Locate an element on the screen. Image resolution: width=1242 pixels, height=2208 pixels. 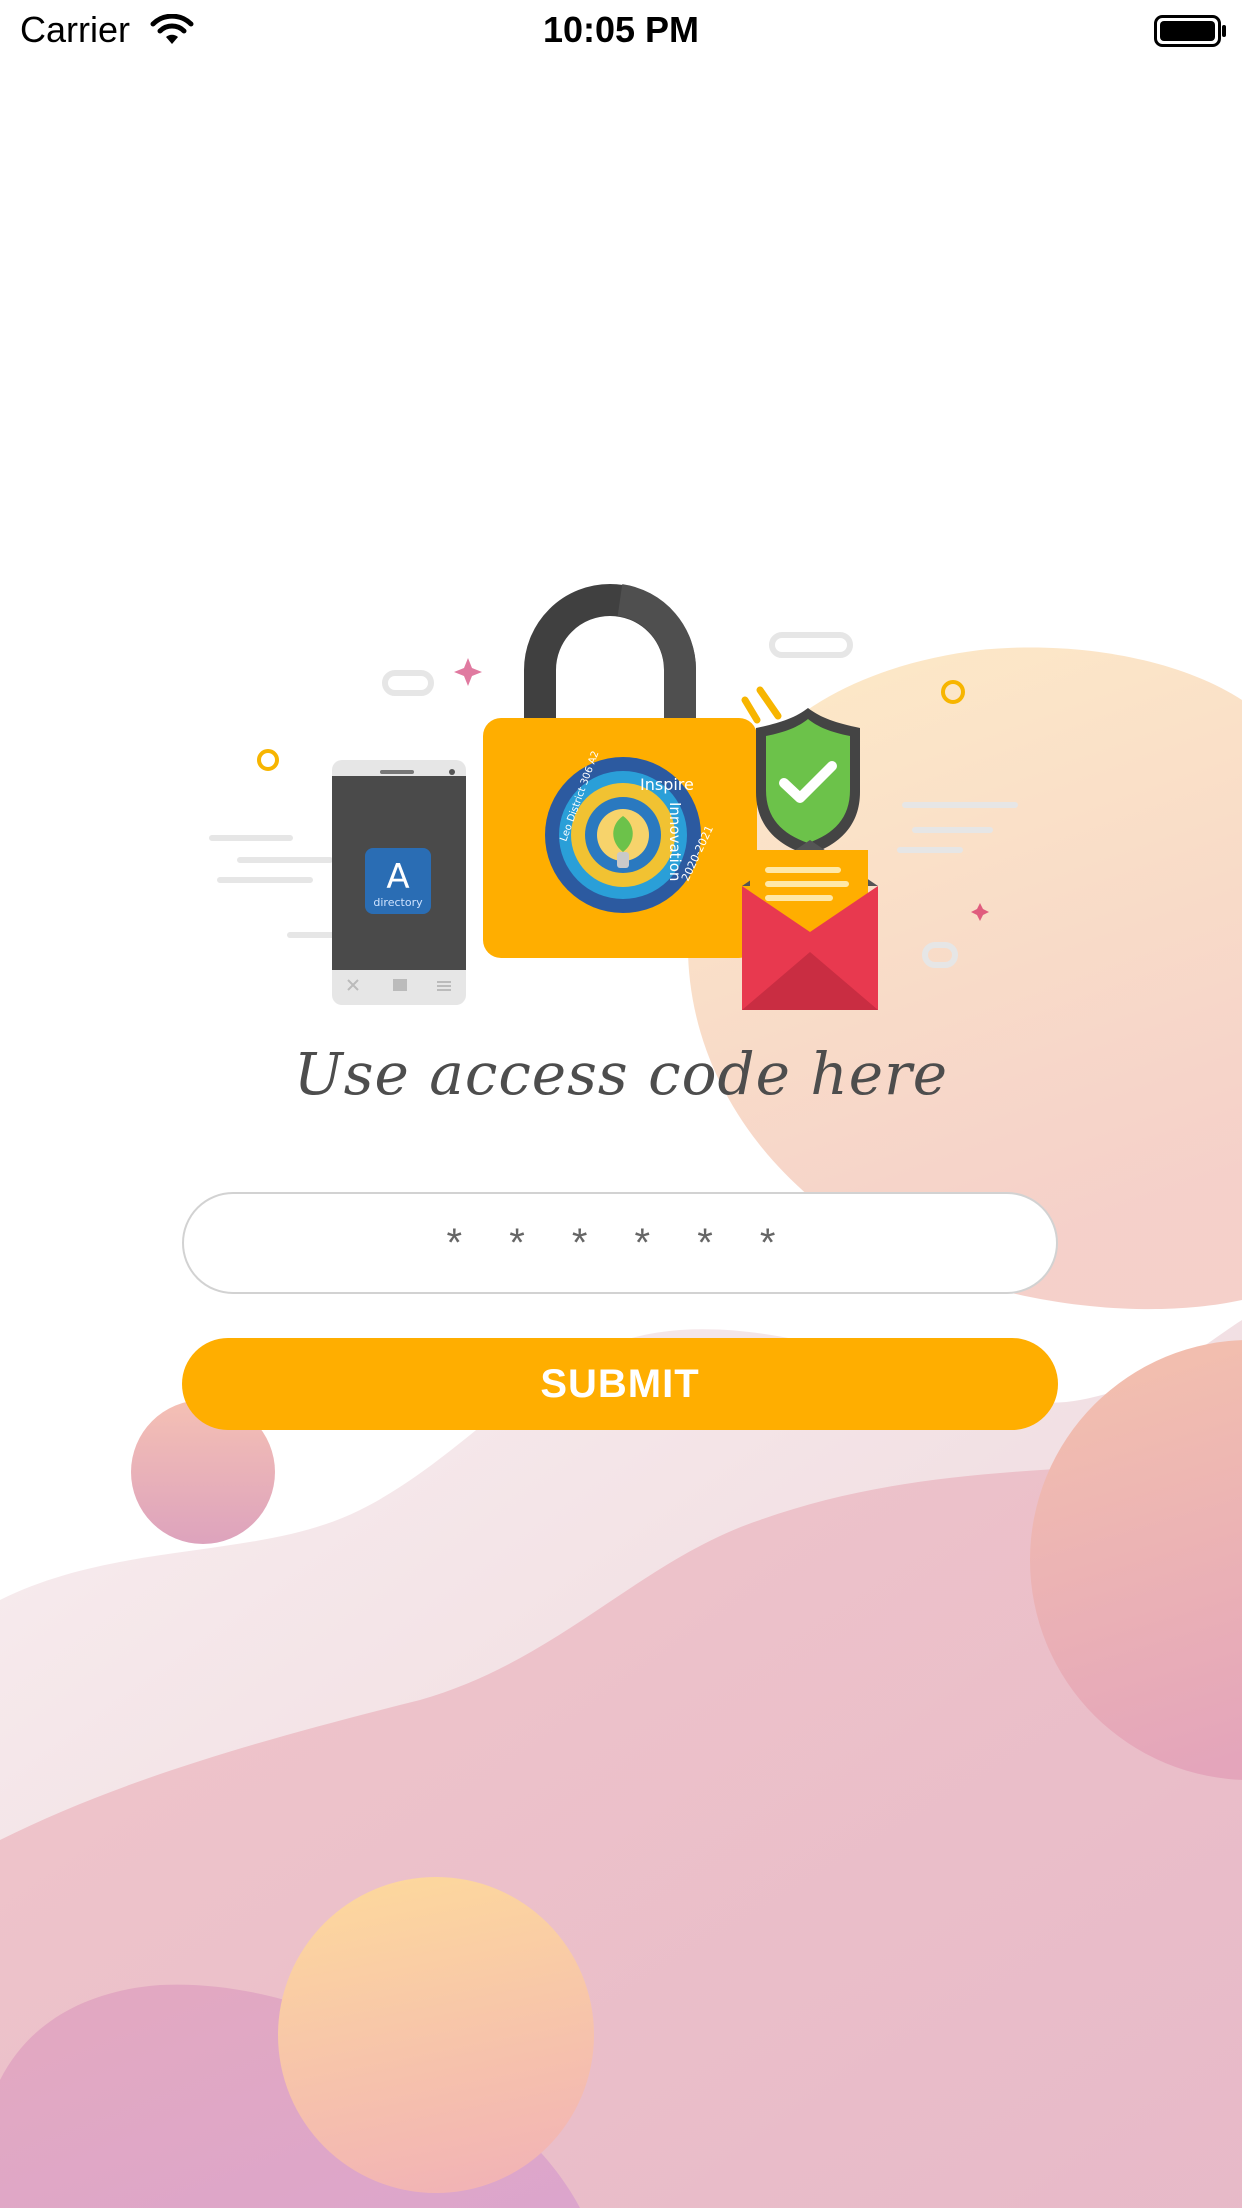
phone-icon: A directory is located at coordinates (399, 882).